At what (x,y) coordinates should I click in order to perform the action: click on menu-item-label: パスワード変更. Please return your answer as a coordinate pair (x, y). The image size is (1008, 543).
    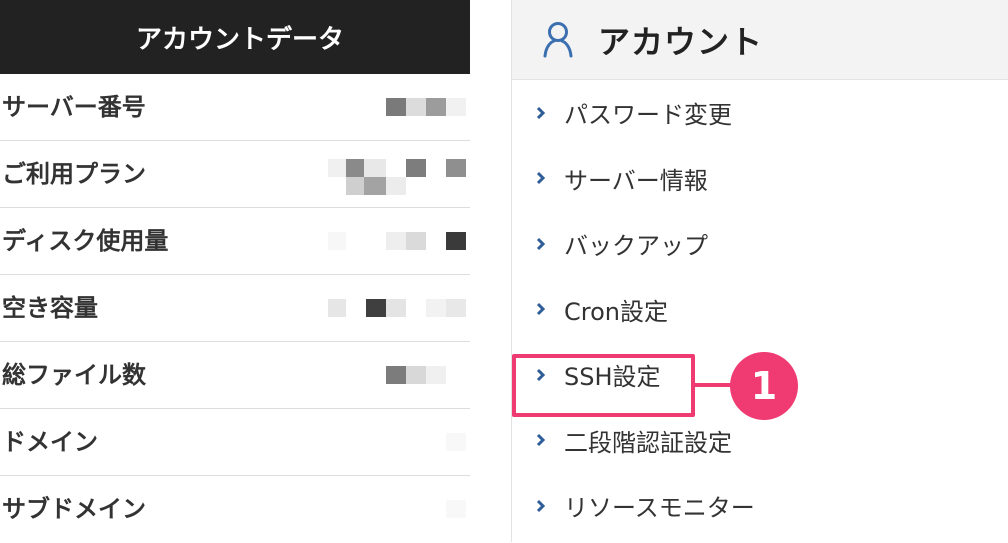
    Looking at the image, I should click on (648, 115).